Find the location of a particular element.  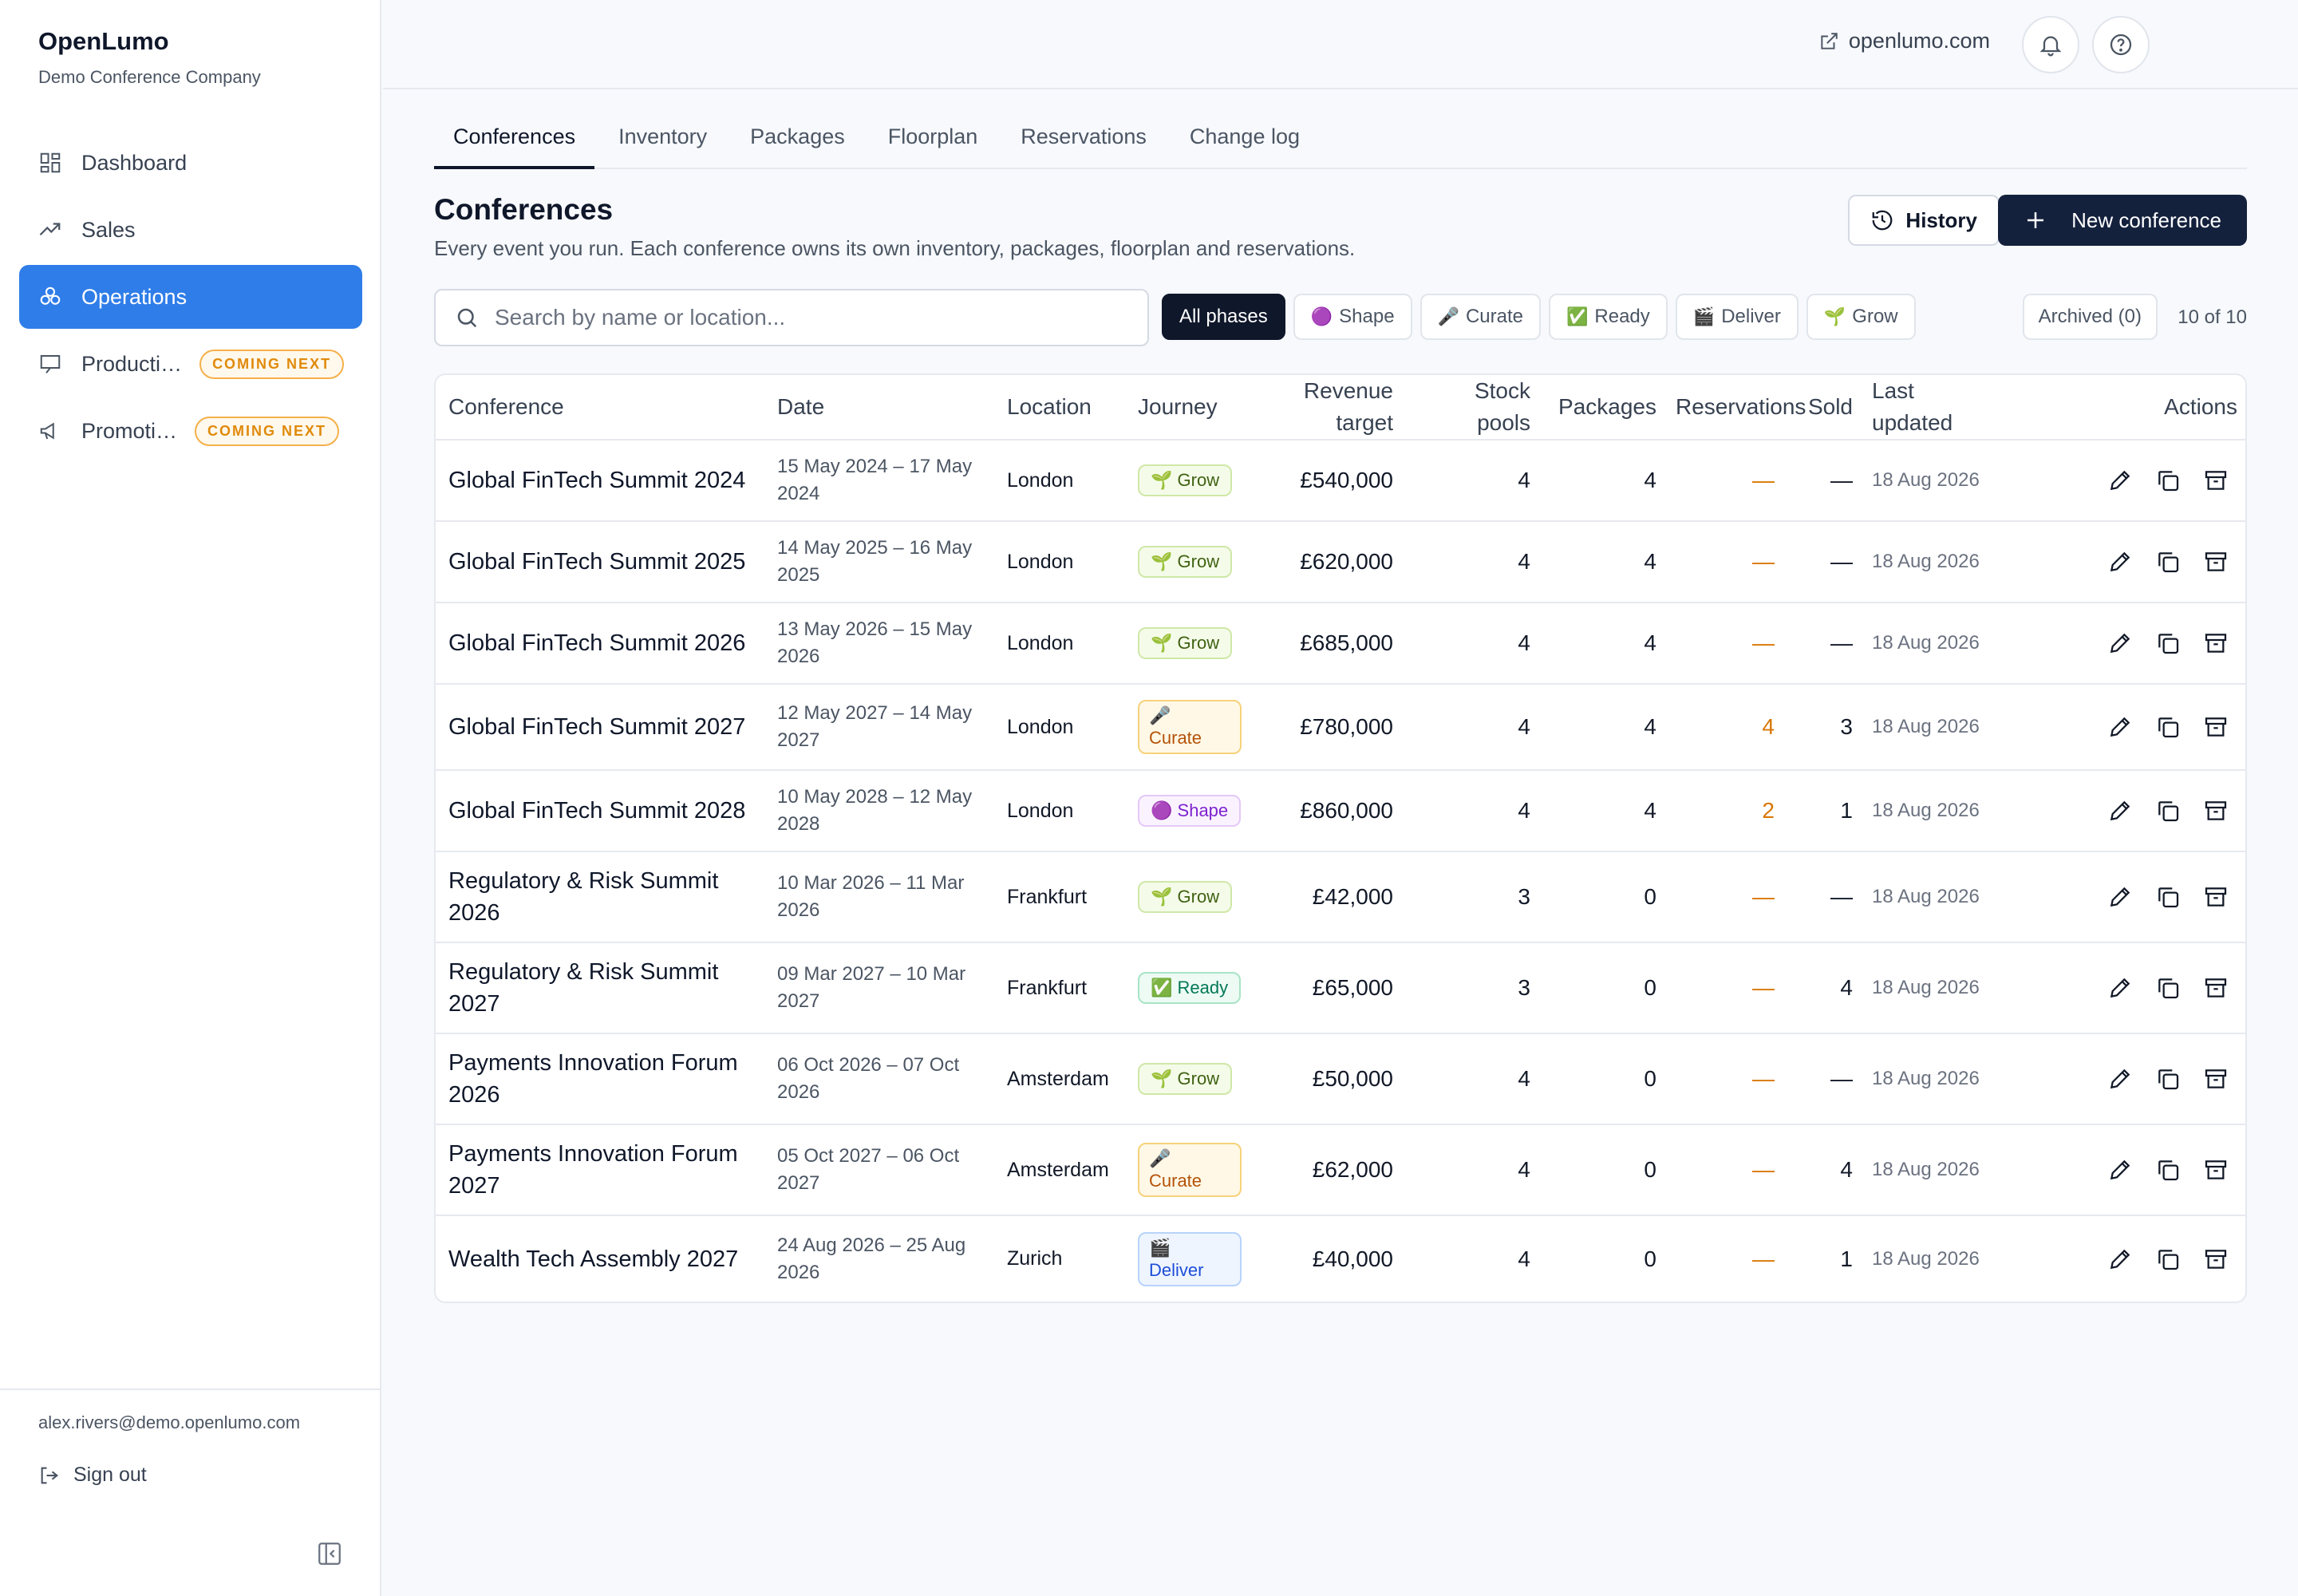

phase-label: Deliver is located at coordinates (1176, 1269).